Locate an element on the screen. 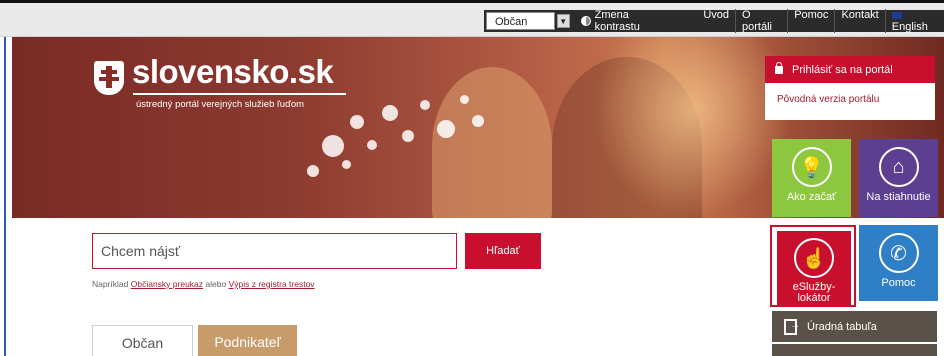  original-version-link: Pôvodná verzia portálu is located at coordinates (850, 94).